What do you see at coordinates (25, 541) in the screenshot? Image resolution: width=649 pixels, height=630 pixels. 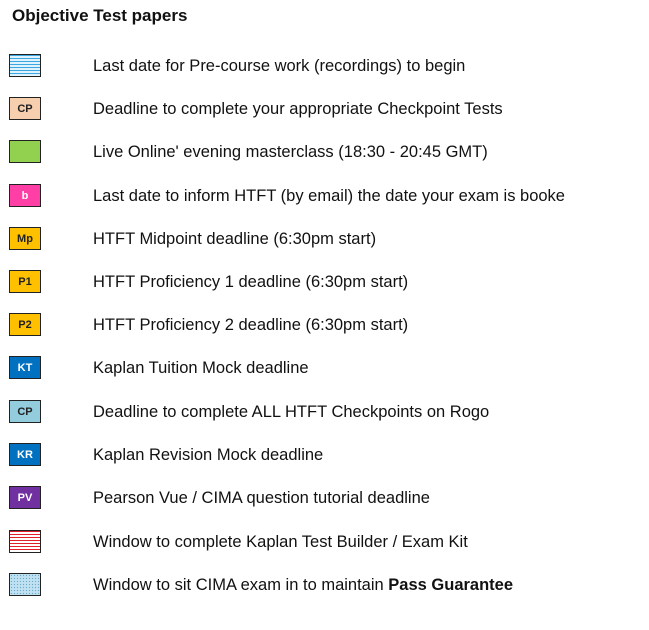 I see `test-builder-swatch` at bounding box center [25, 541].